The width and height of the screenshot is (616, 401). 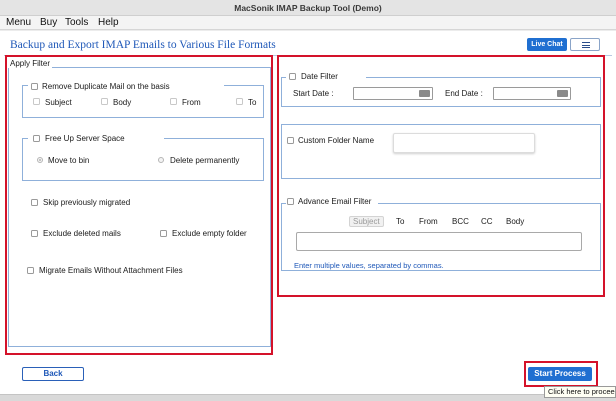 I want to click on window-title: MacSonik IMAP Backup Tool (Demo), so click(x=308, y=8).